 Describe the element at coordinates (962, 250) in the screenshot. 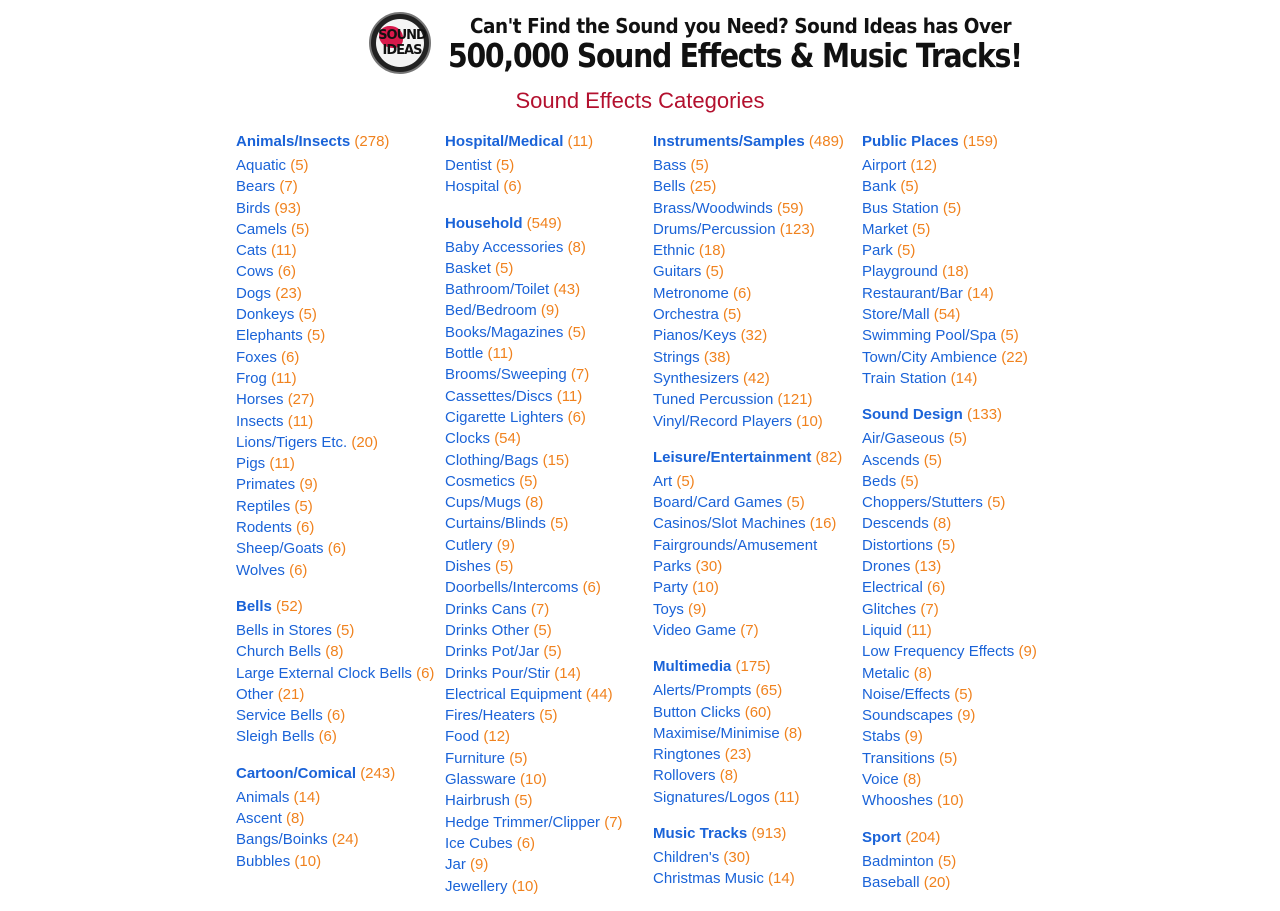

I see `subcategory-link: Park (5)` at that location.